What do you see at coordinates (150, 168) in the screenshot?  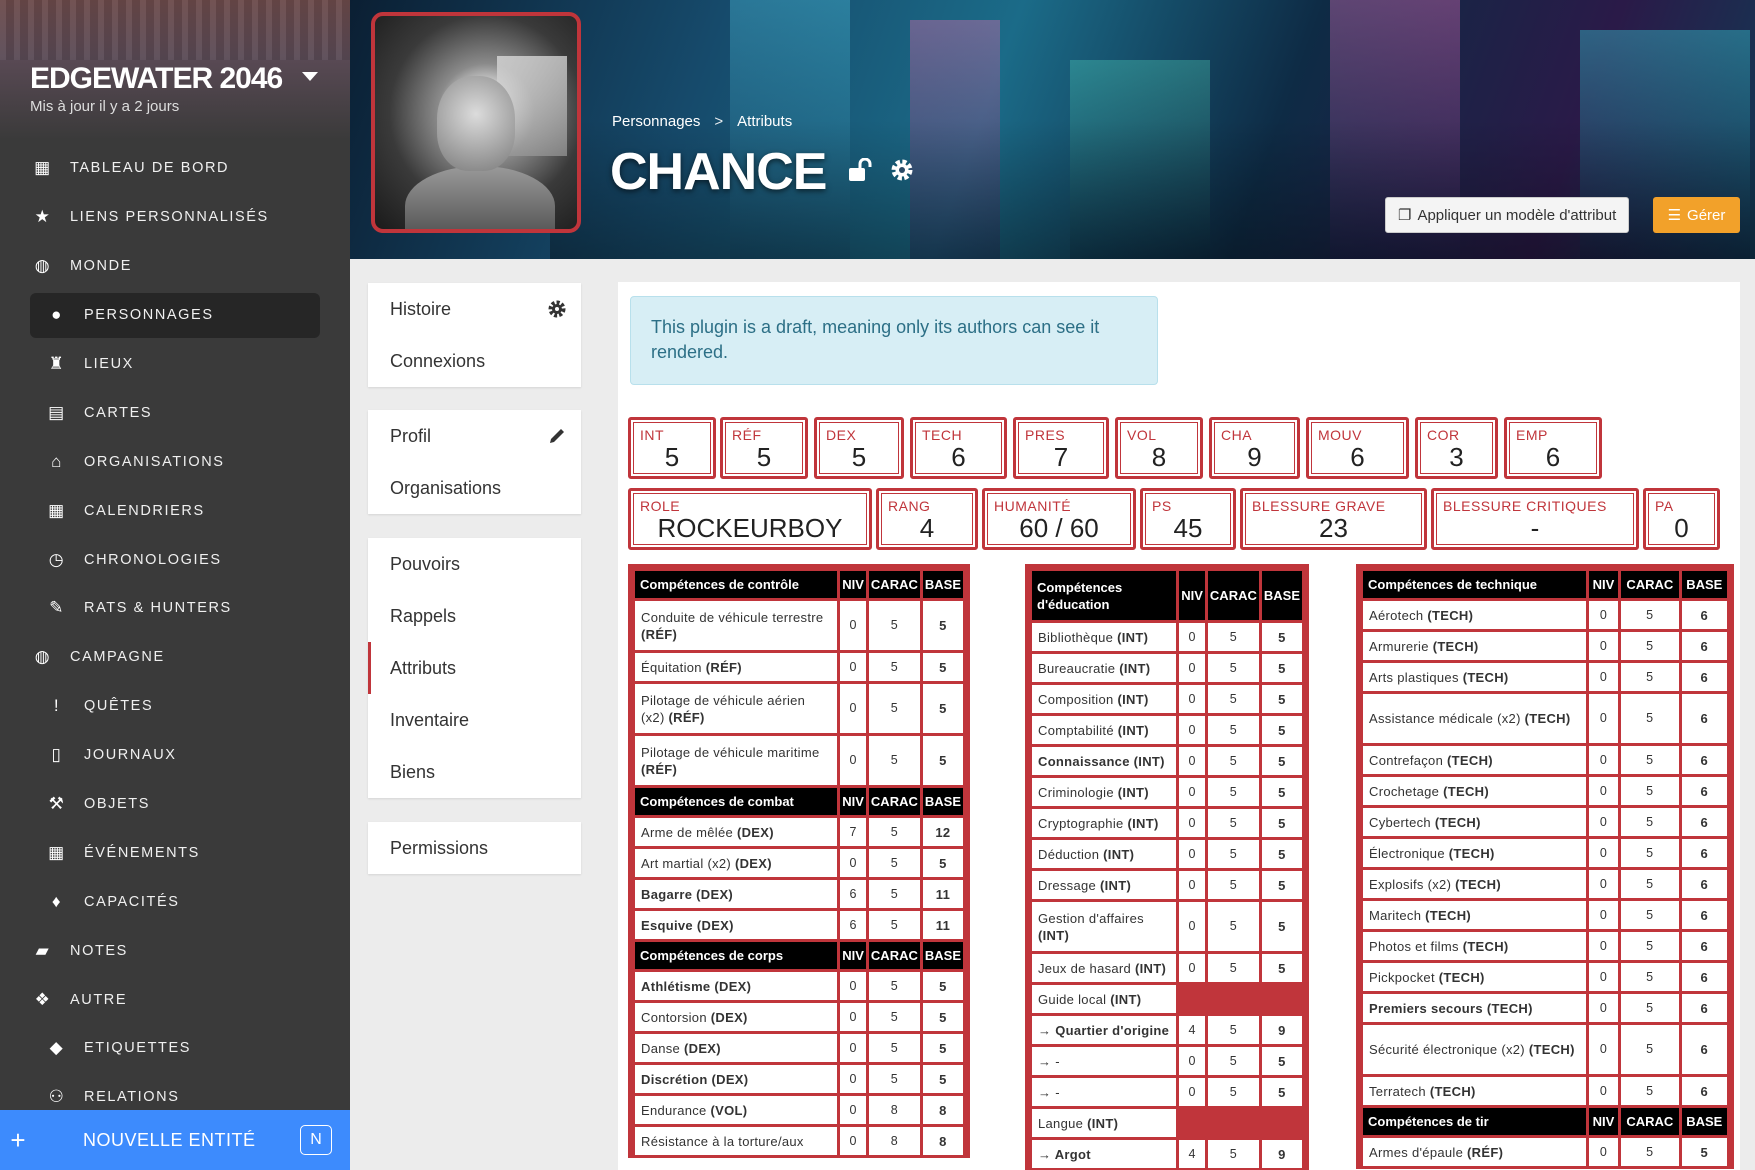 I see `sidebar-item-label: TABLEAU DE BORD` at bounding box center [150, 168].